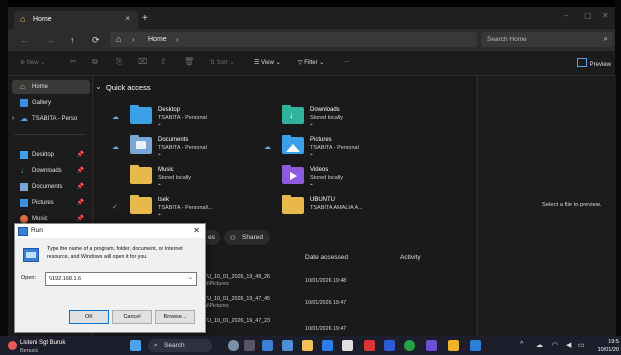 The image size is (621, 355). I want to click on column-header-date-accessed: Date accessed, so click(326, 257).